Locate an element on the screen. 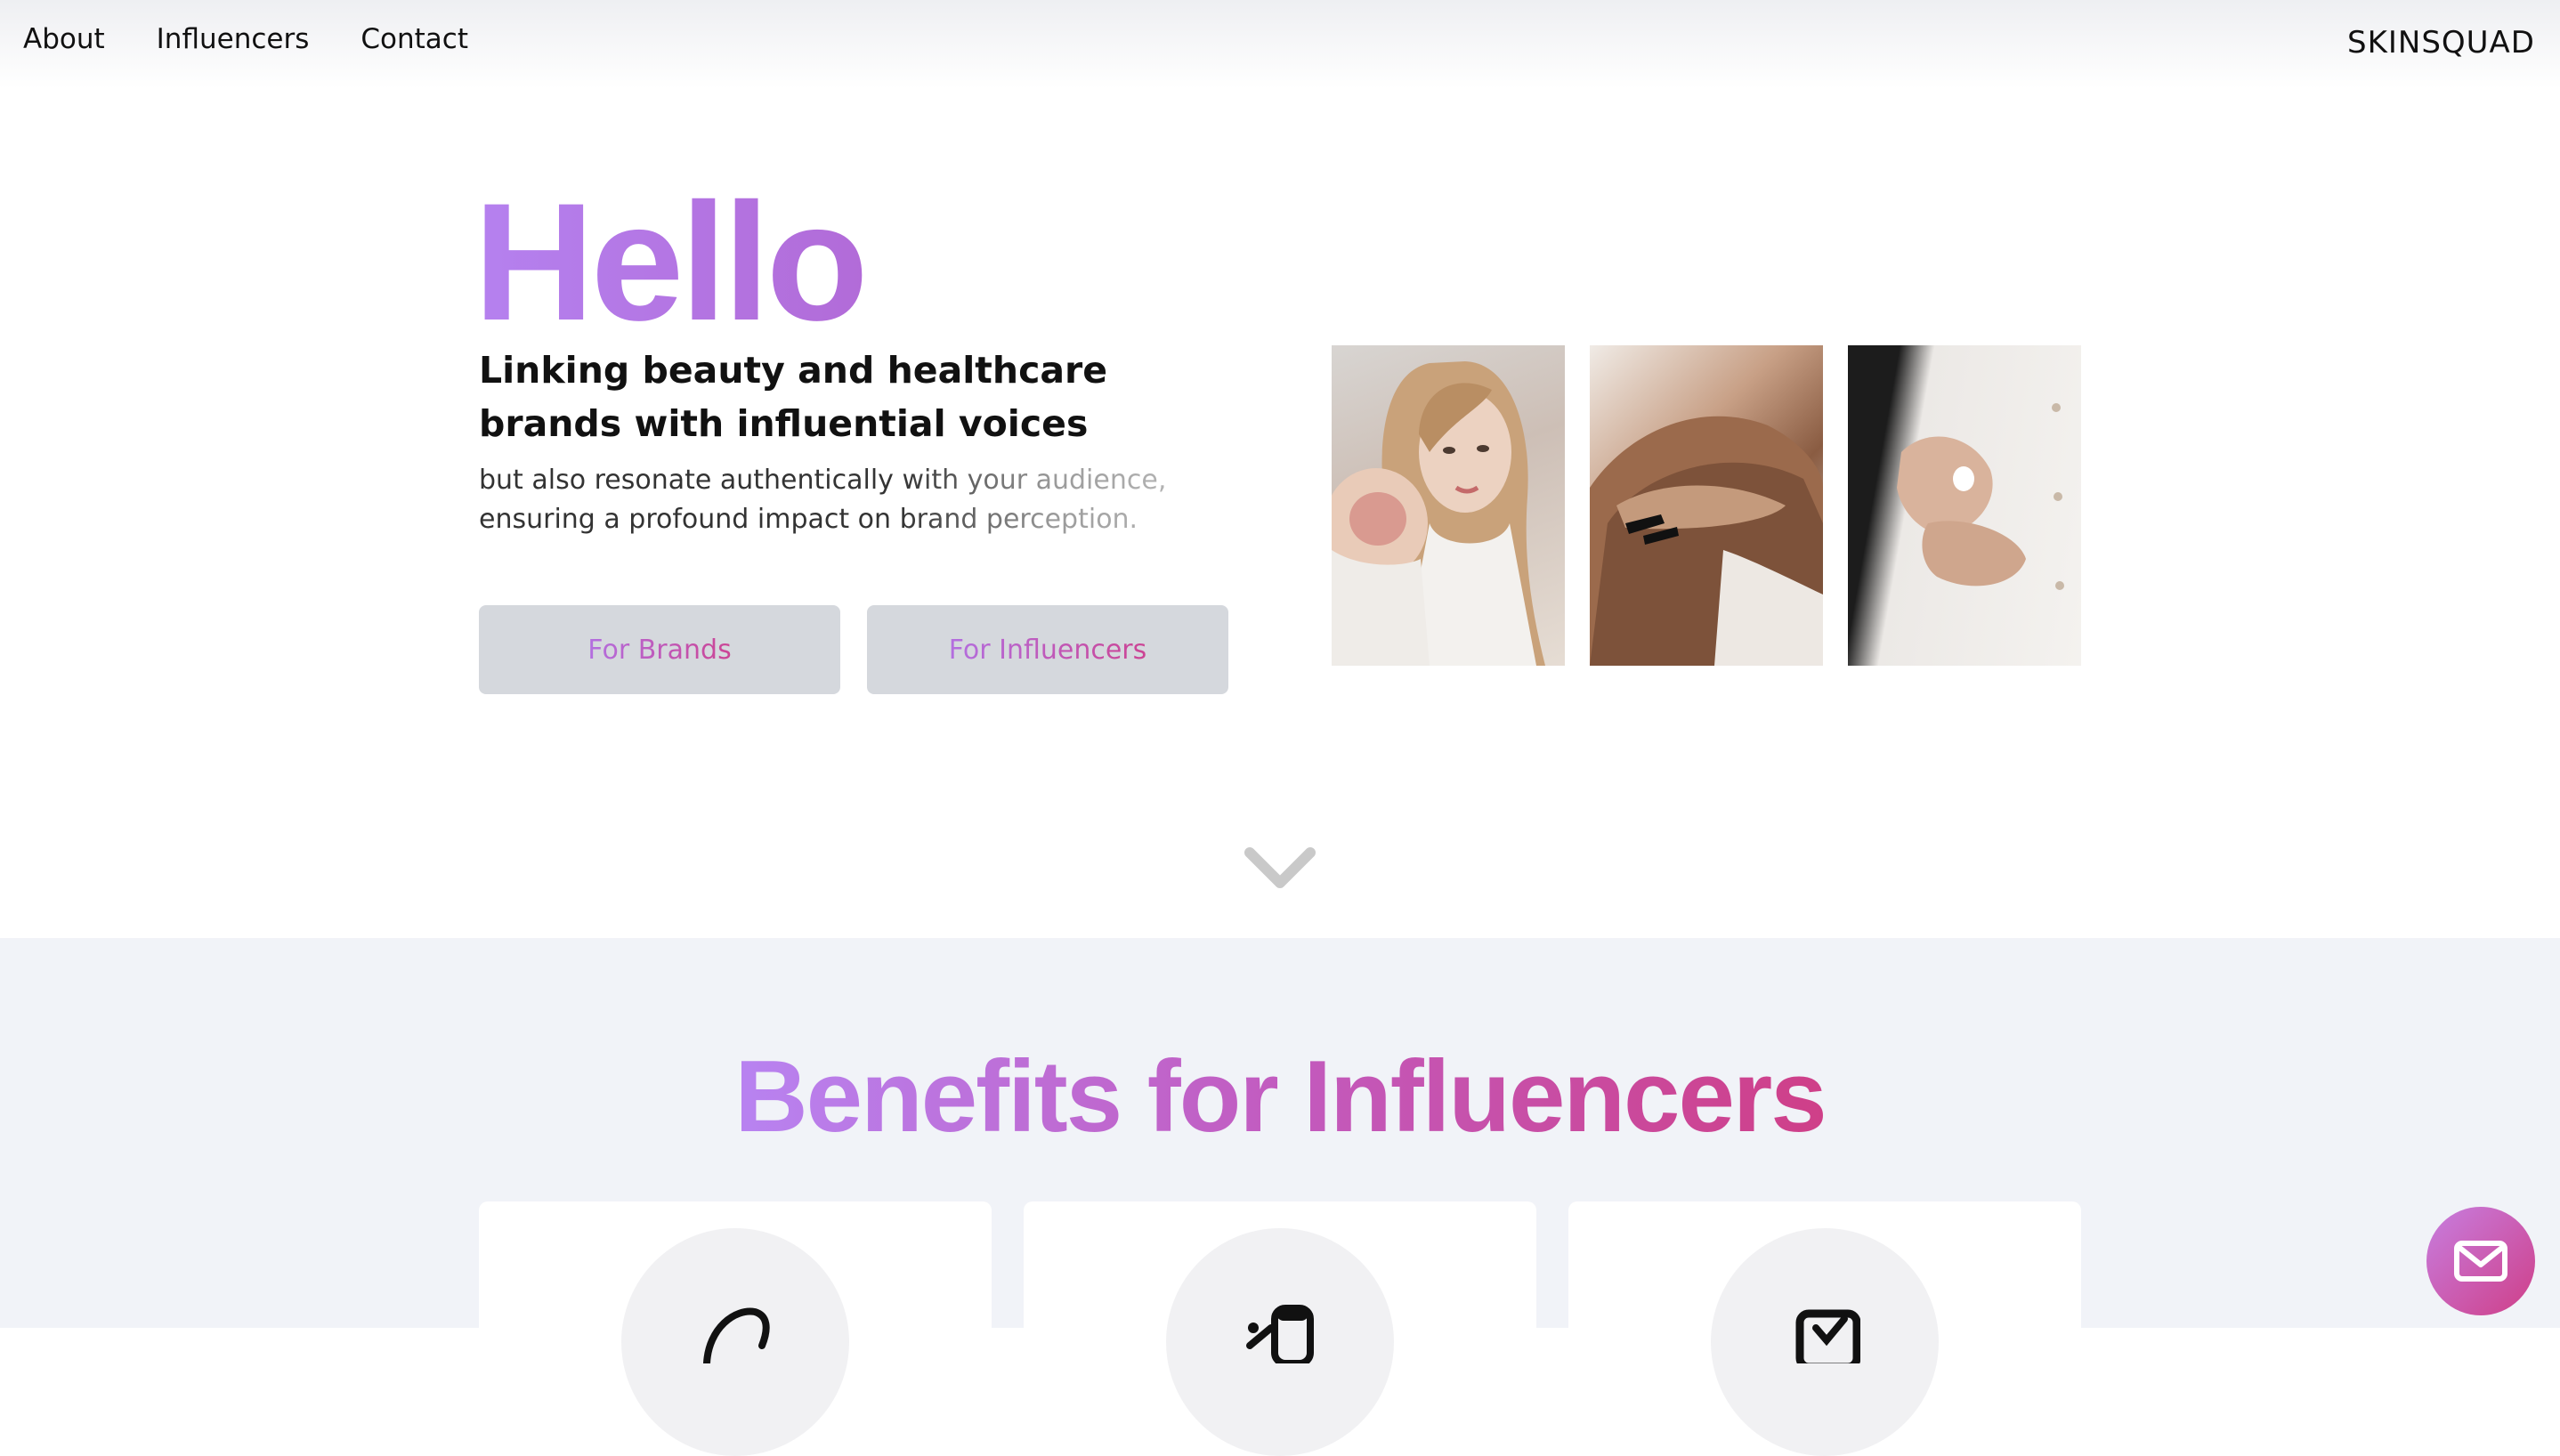  for-brands-button: For Brands is located at coordinates (660, 649).